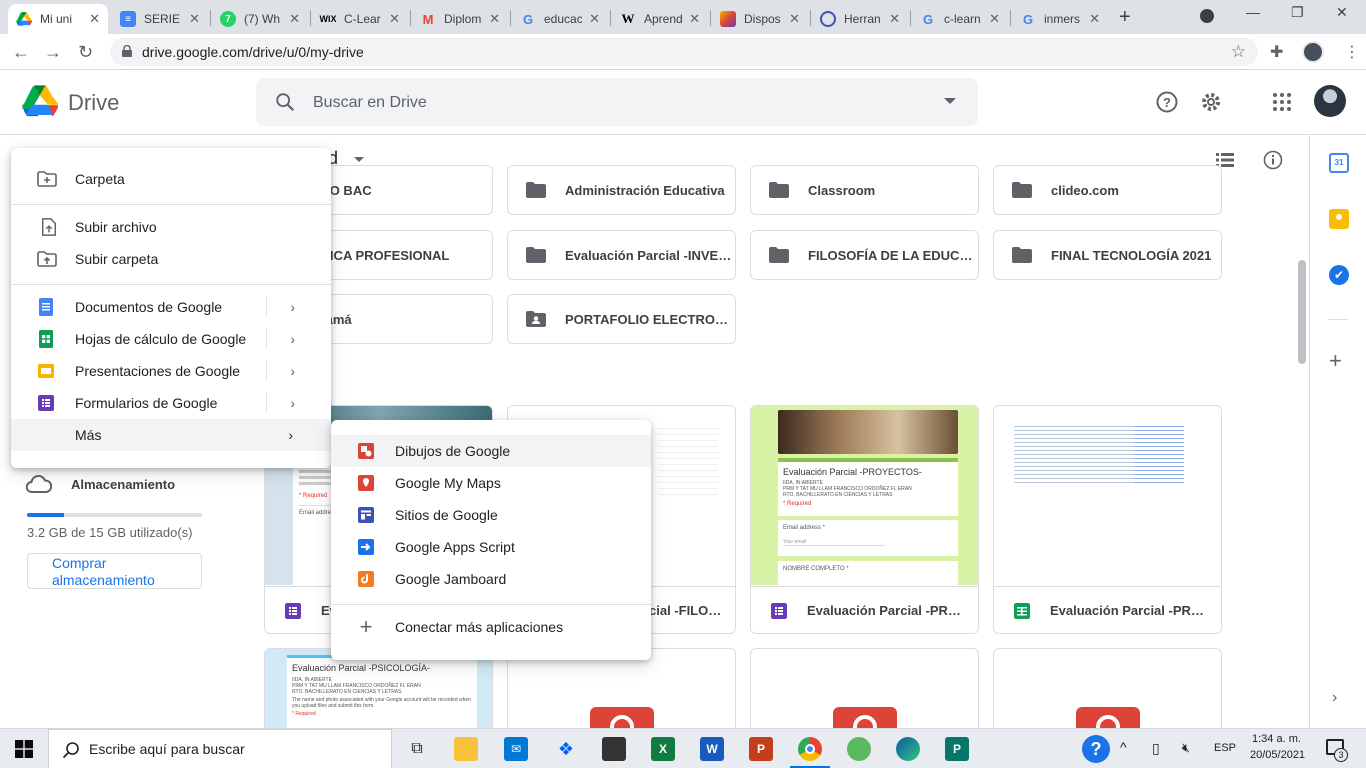 This screenshot has height=768, width=1366. Describe the element at coordinates (960, 19) in the screenshot. I see `browser-tab: G c-learn ✕` at that location.